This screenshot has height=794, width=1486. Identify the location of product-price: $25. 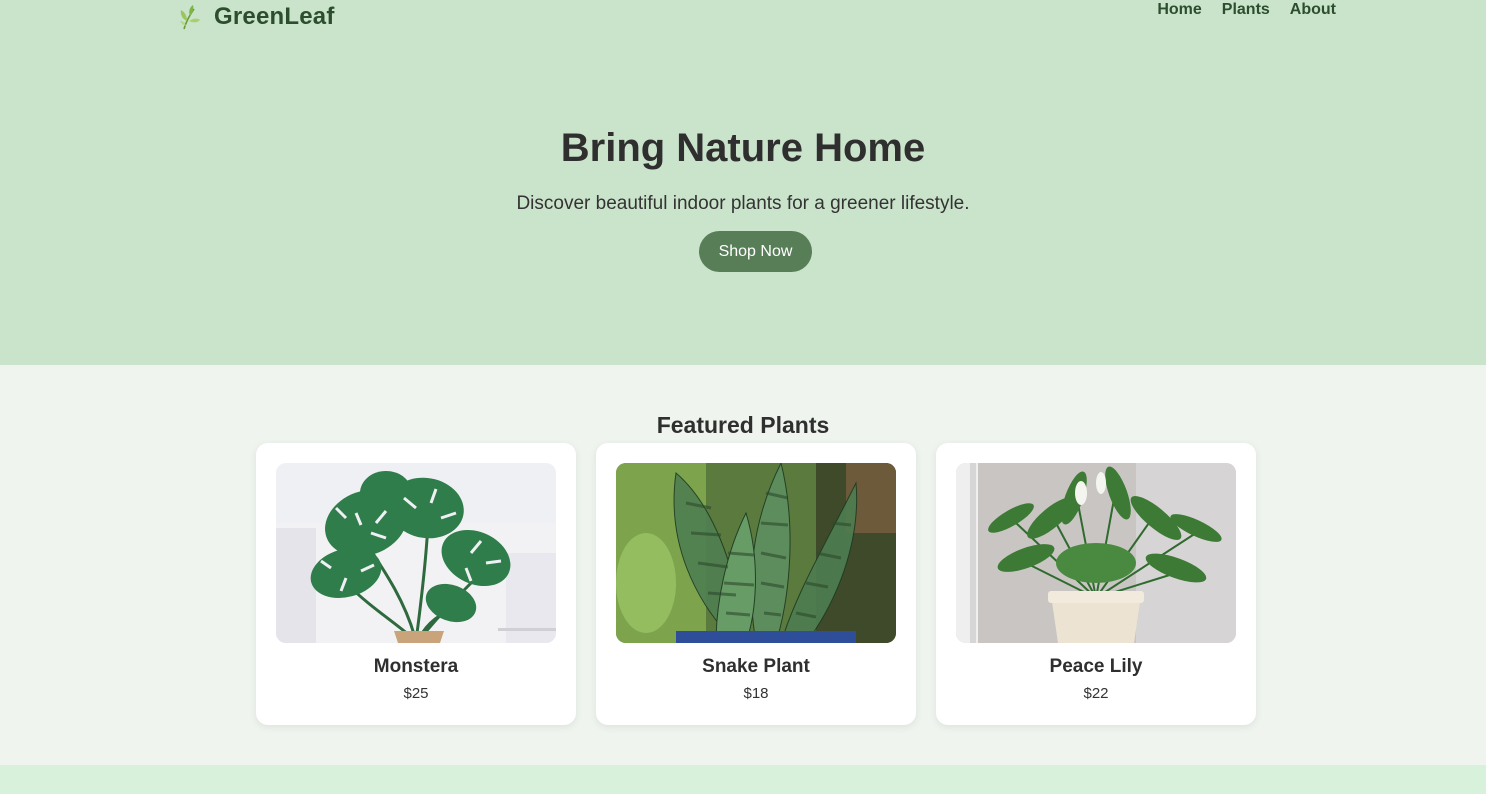
(416, 693).